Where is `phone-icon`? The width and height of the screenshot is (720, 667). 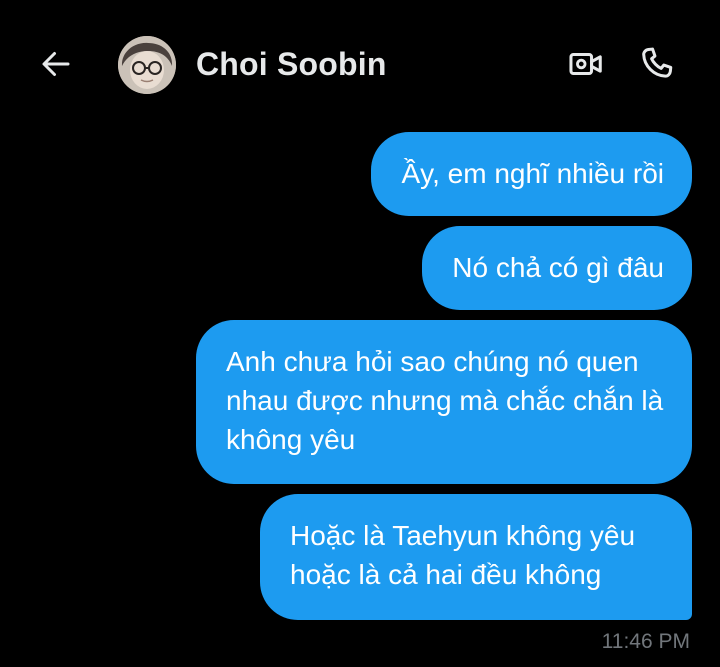
phone-icon is located at coordinates (657, 62).